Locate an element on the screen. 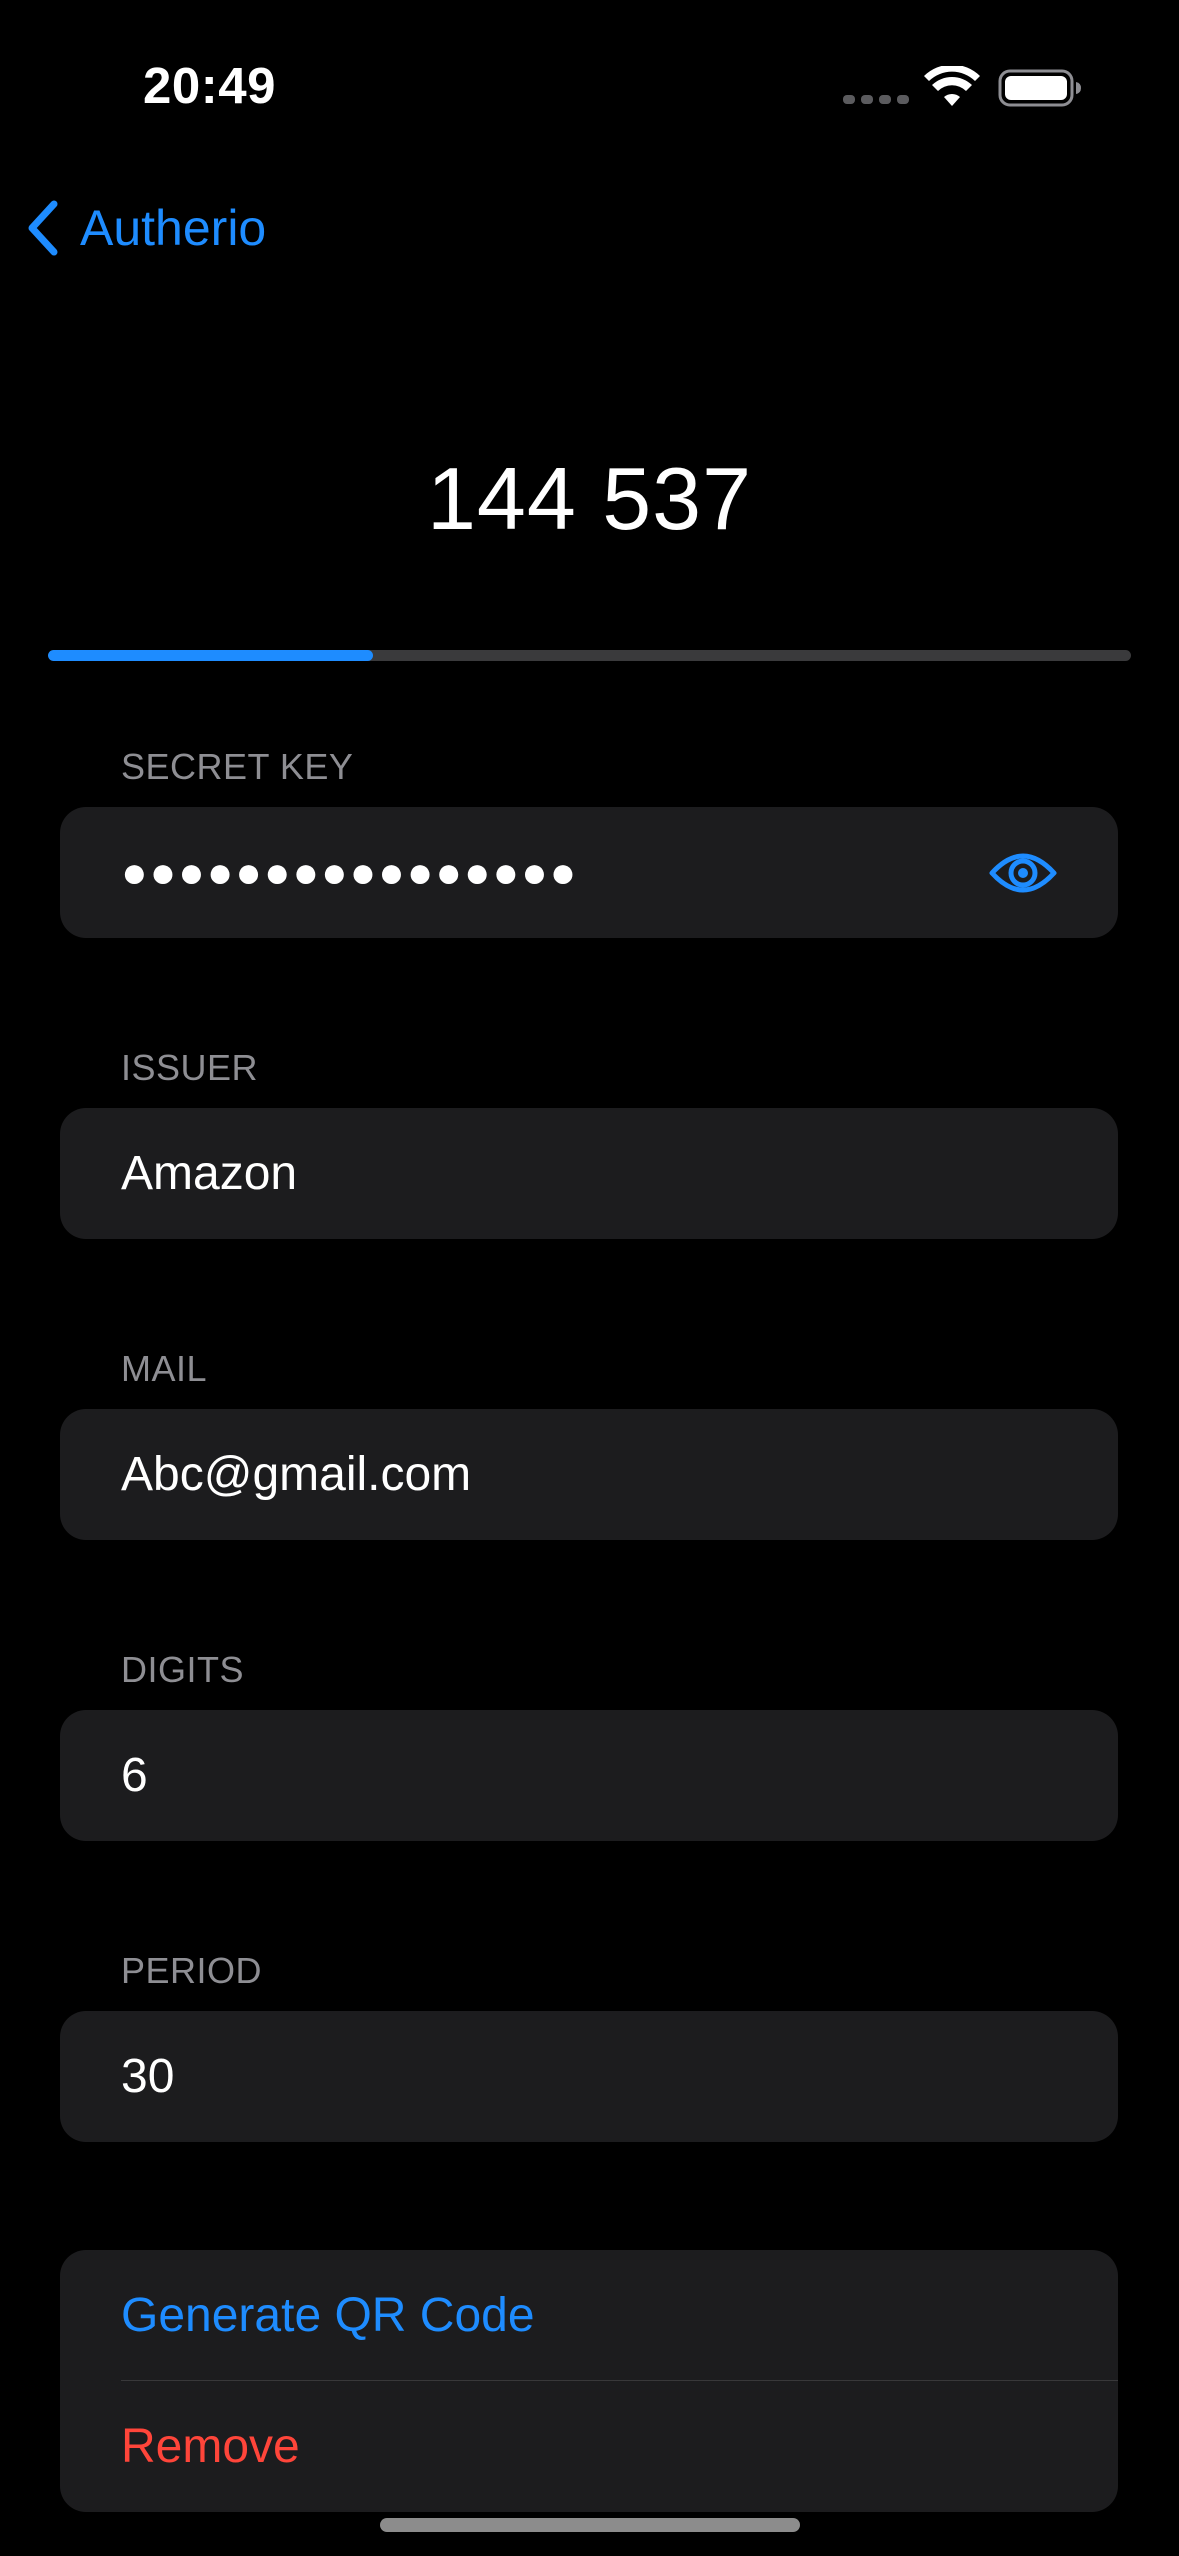  cellular-signal-icon is located at coordinates (876, 99).